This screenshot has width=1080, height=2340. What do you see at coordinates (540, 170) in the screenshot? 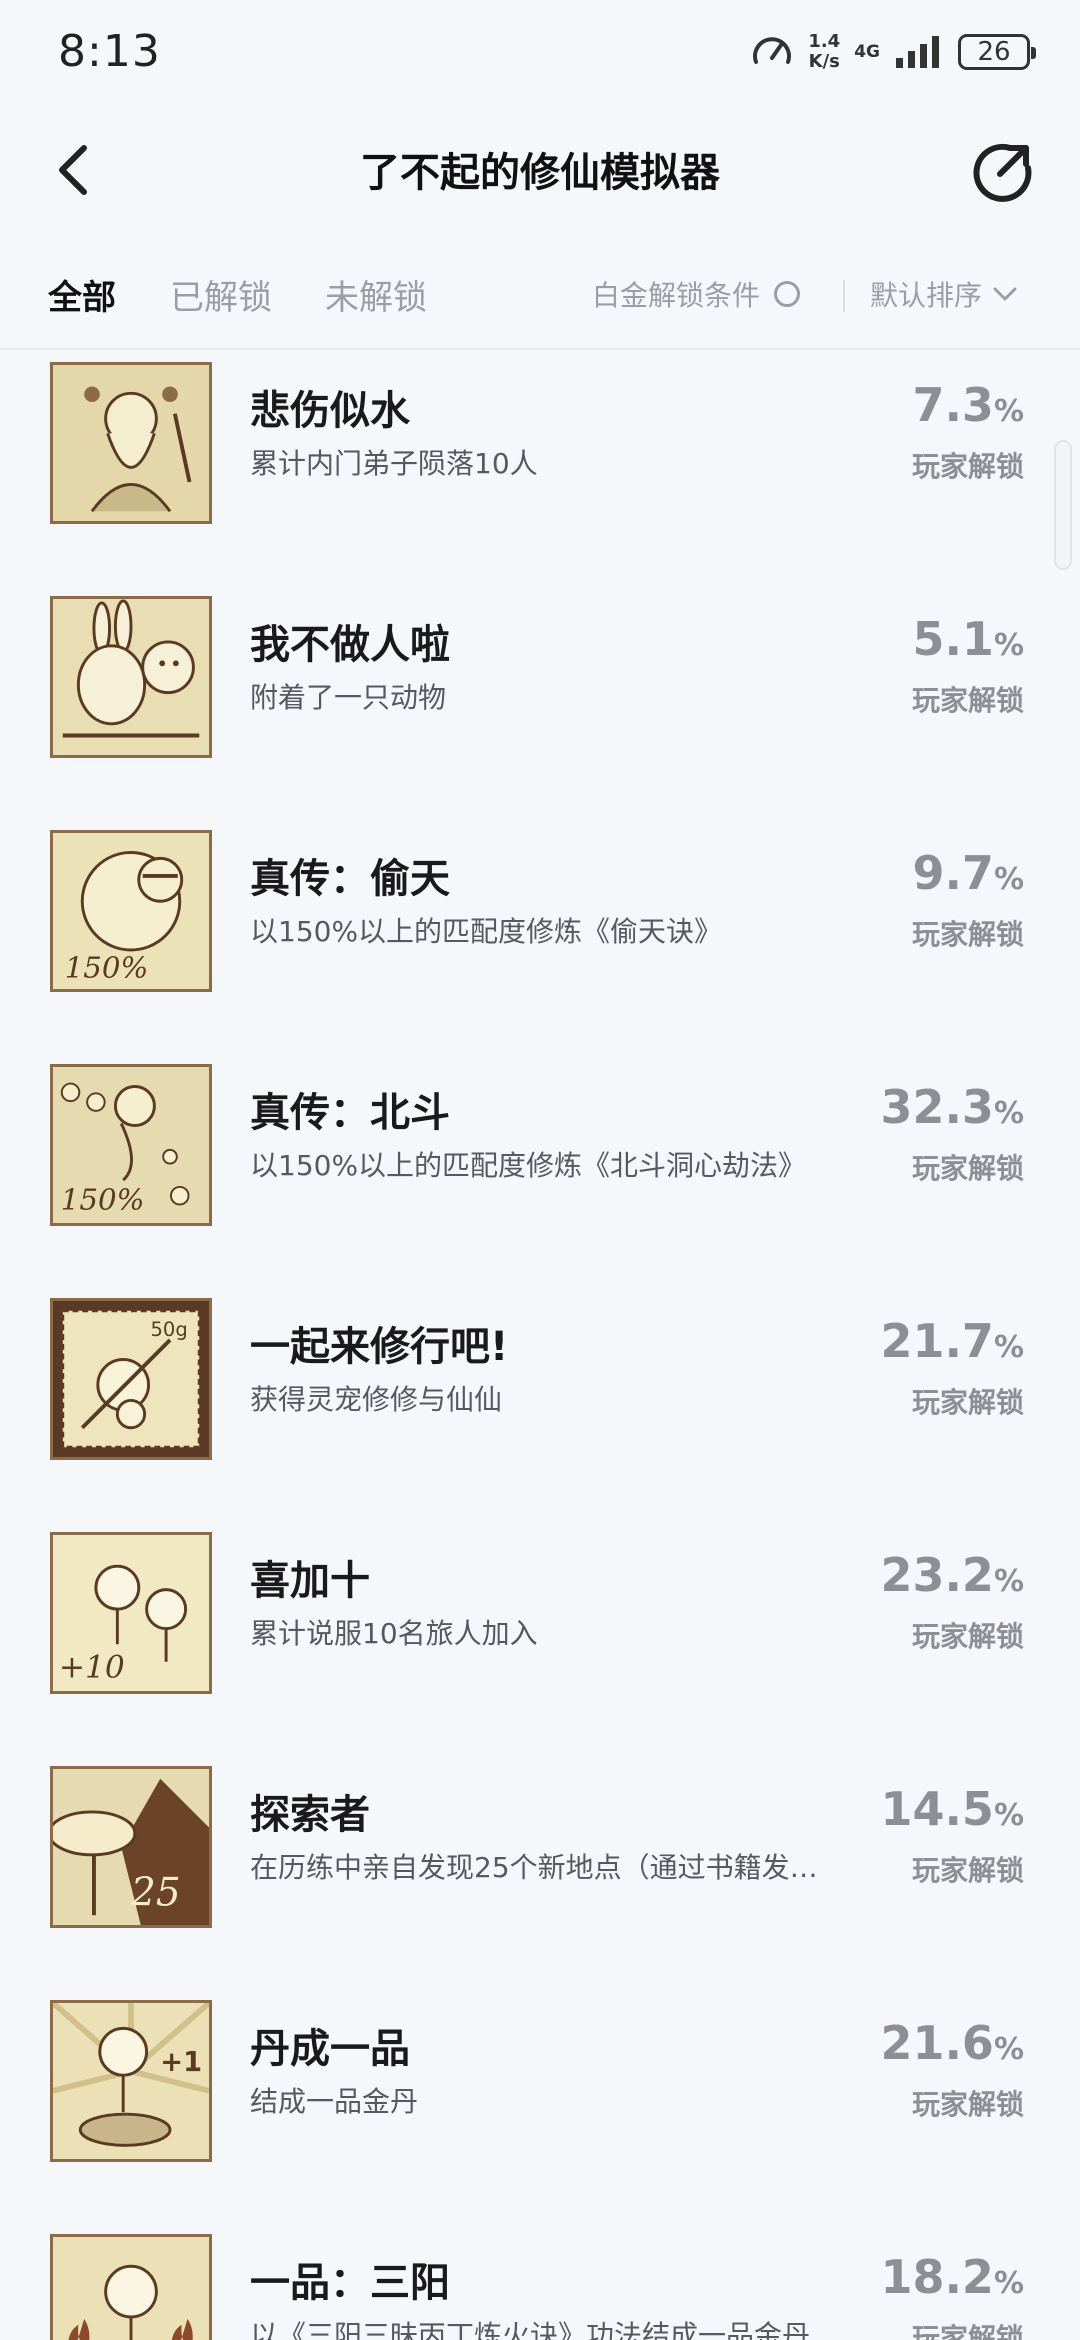
I see `app-header: 了不起的修仙模拟器` at bounding box center [540, 170].